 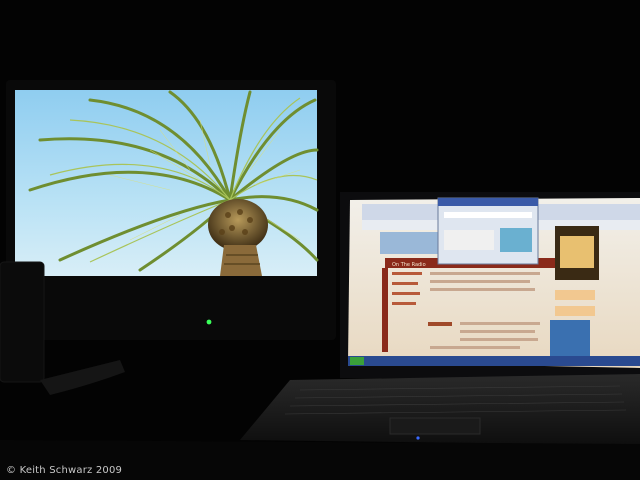 I want to click on power-led, so click(x=209, y=322).